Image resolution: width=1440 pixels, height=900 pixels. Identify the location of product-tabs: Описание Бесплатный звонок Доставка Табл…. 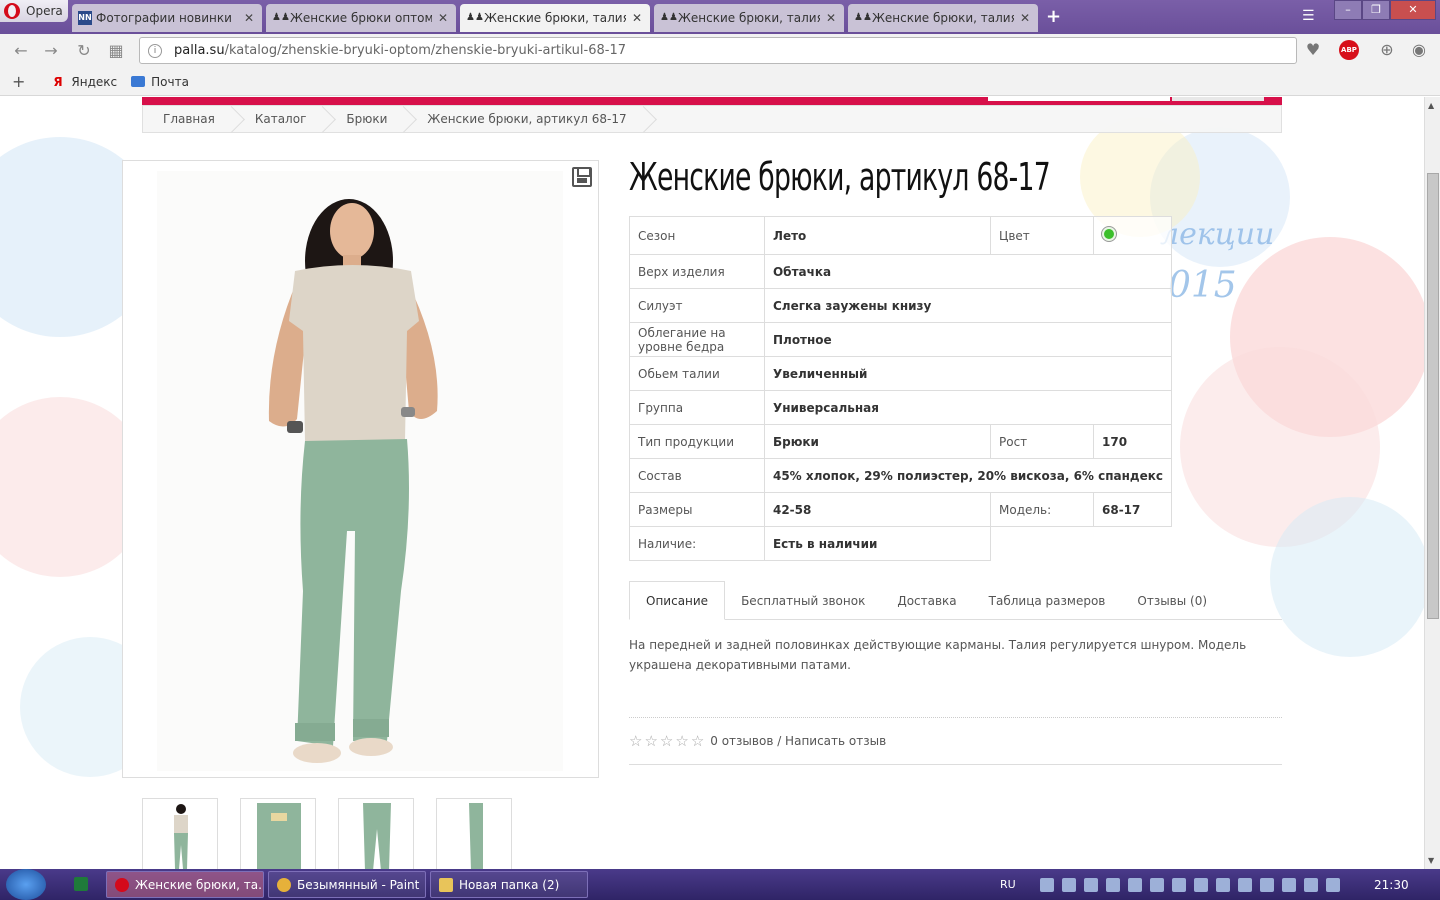
(955, 600).